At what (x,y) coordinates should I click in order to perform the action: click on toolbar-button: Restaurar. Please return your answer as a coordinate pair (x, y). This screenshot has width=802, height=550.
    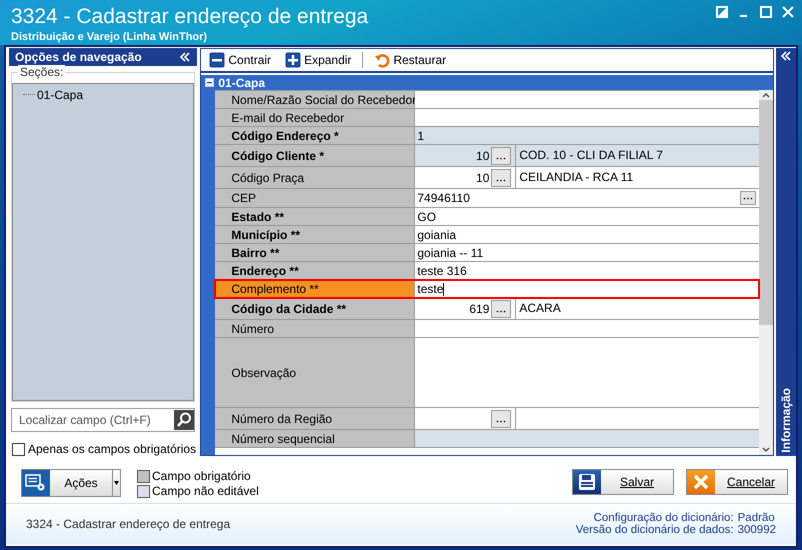
    Looking at the image, I should click on (410, 60).